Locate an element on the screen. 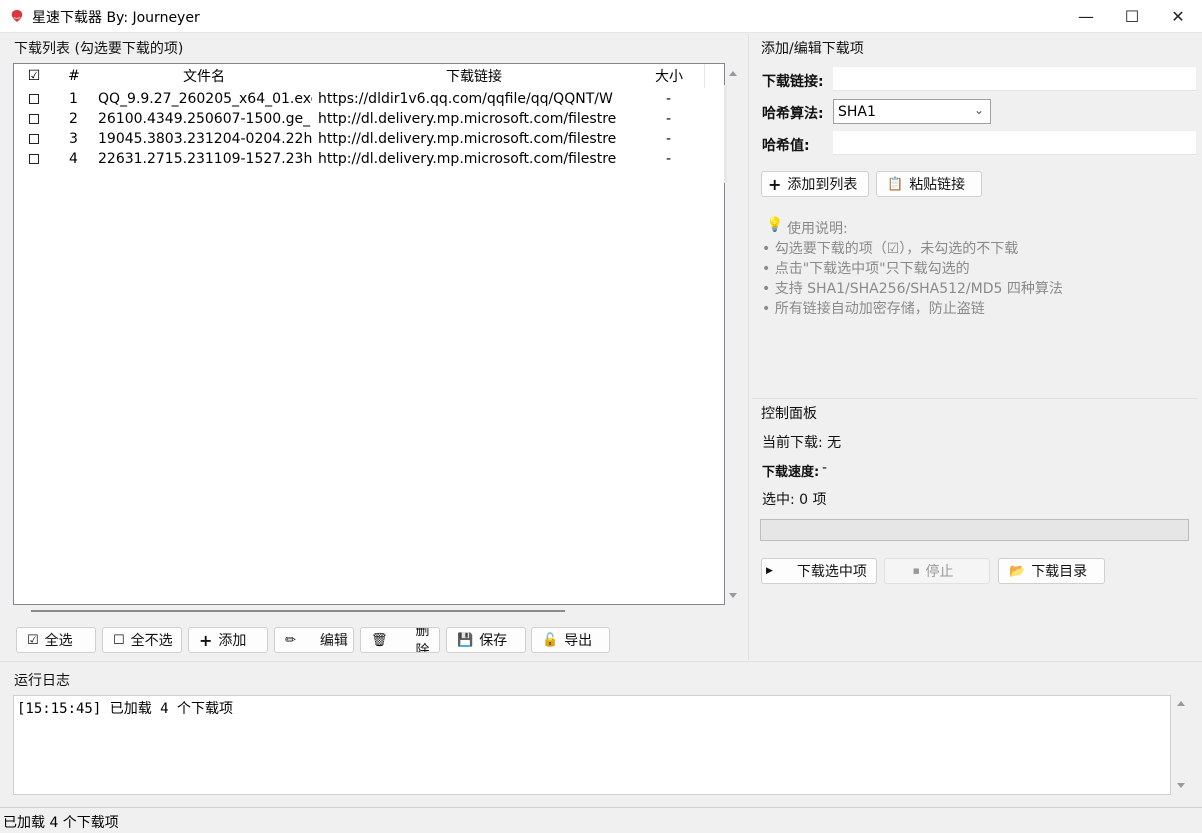 This screenshot has height=833, width=1202. floppy-disk-icon: 💾 is located at coordinates (465, 640).